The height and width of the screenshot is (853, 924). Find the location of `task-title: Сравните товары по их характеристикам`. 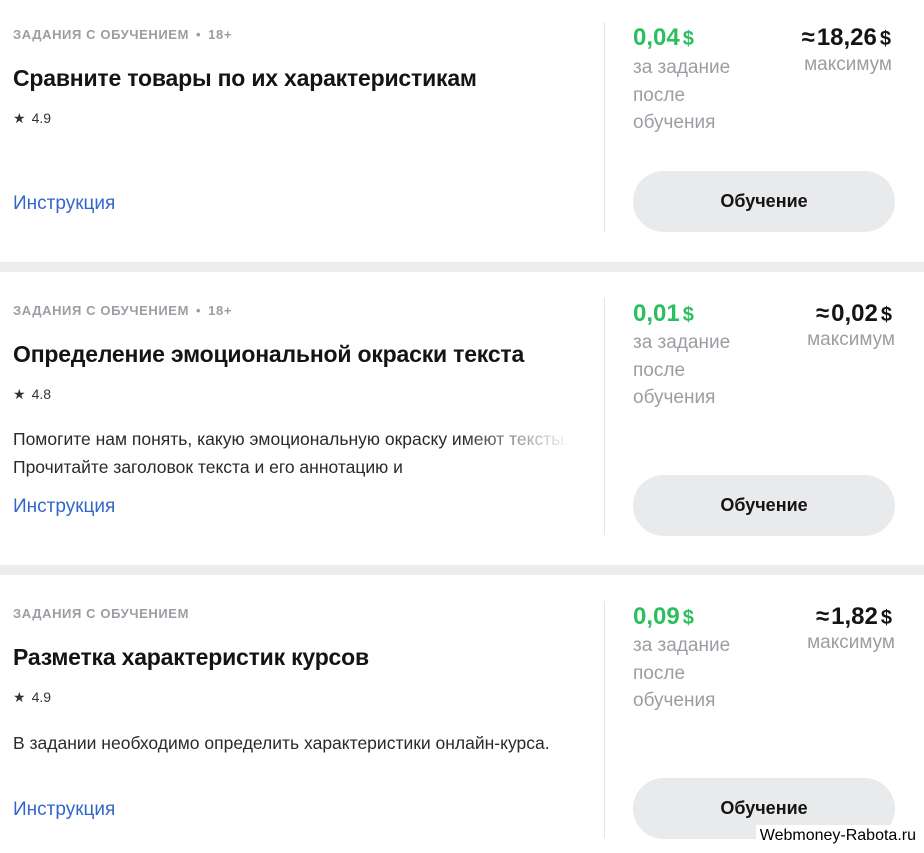

task-title: Сравните товары по их характеристикам is located at coordinates (245, 78).